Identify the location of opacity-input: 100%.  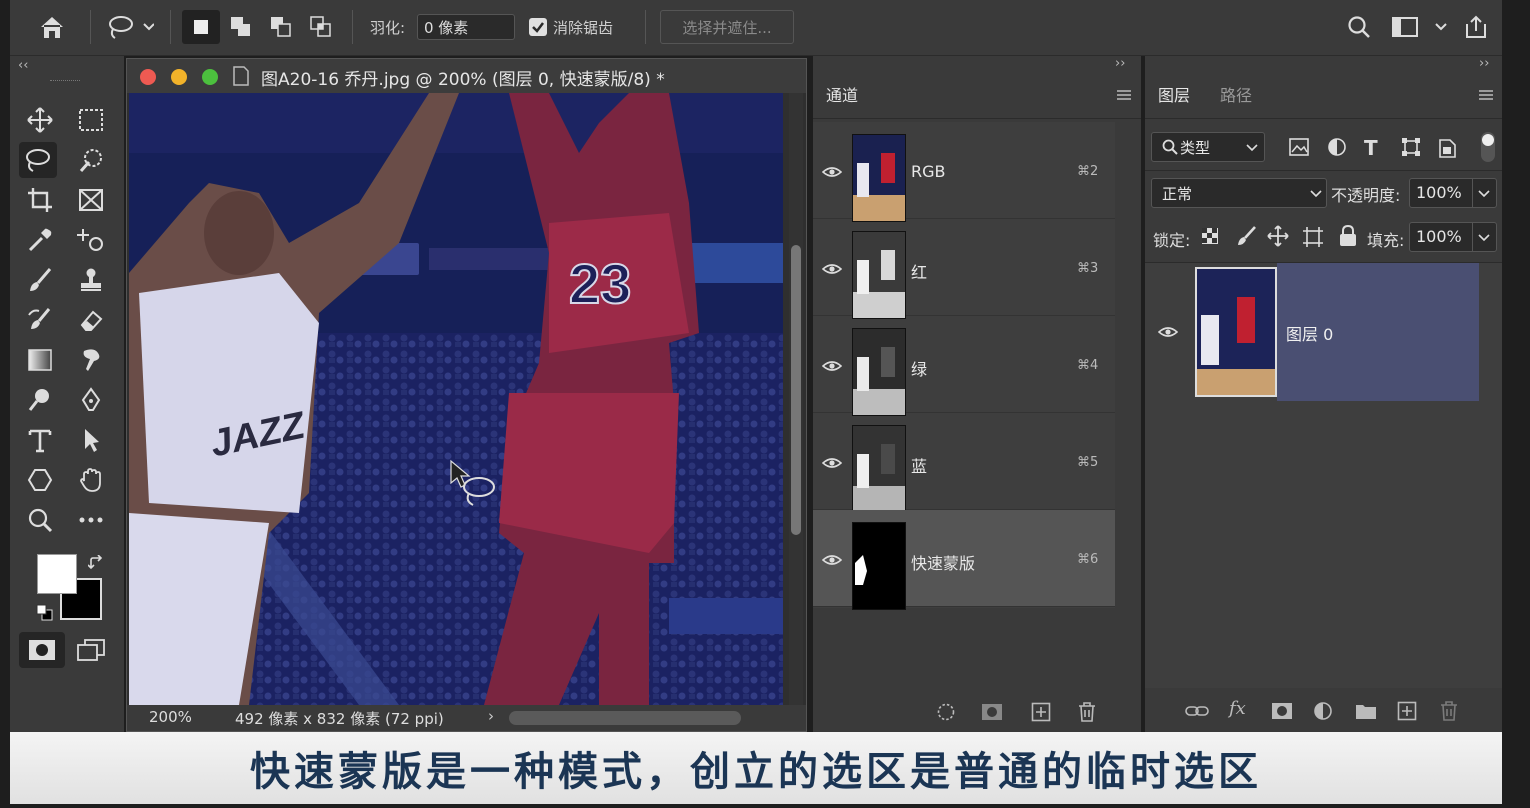
(1453, 193).